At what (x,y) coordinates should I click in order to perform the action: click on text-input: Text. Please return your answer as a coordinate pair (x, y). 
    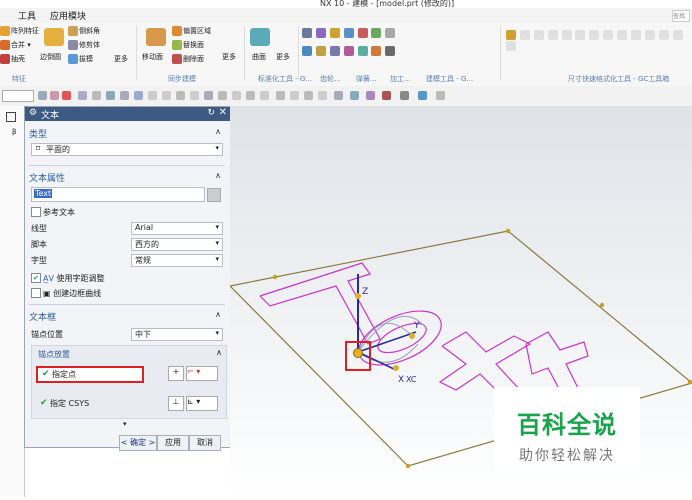
    Looking at the image, I should click on (118, 194).